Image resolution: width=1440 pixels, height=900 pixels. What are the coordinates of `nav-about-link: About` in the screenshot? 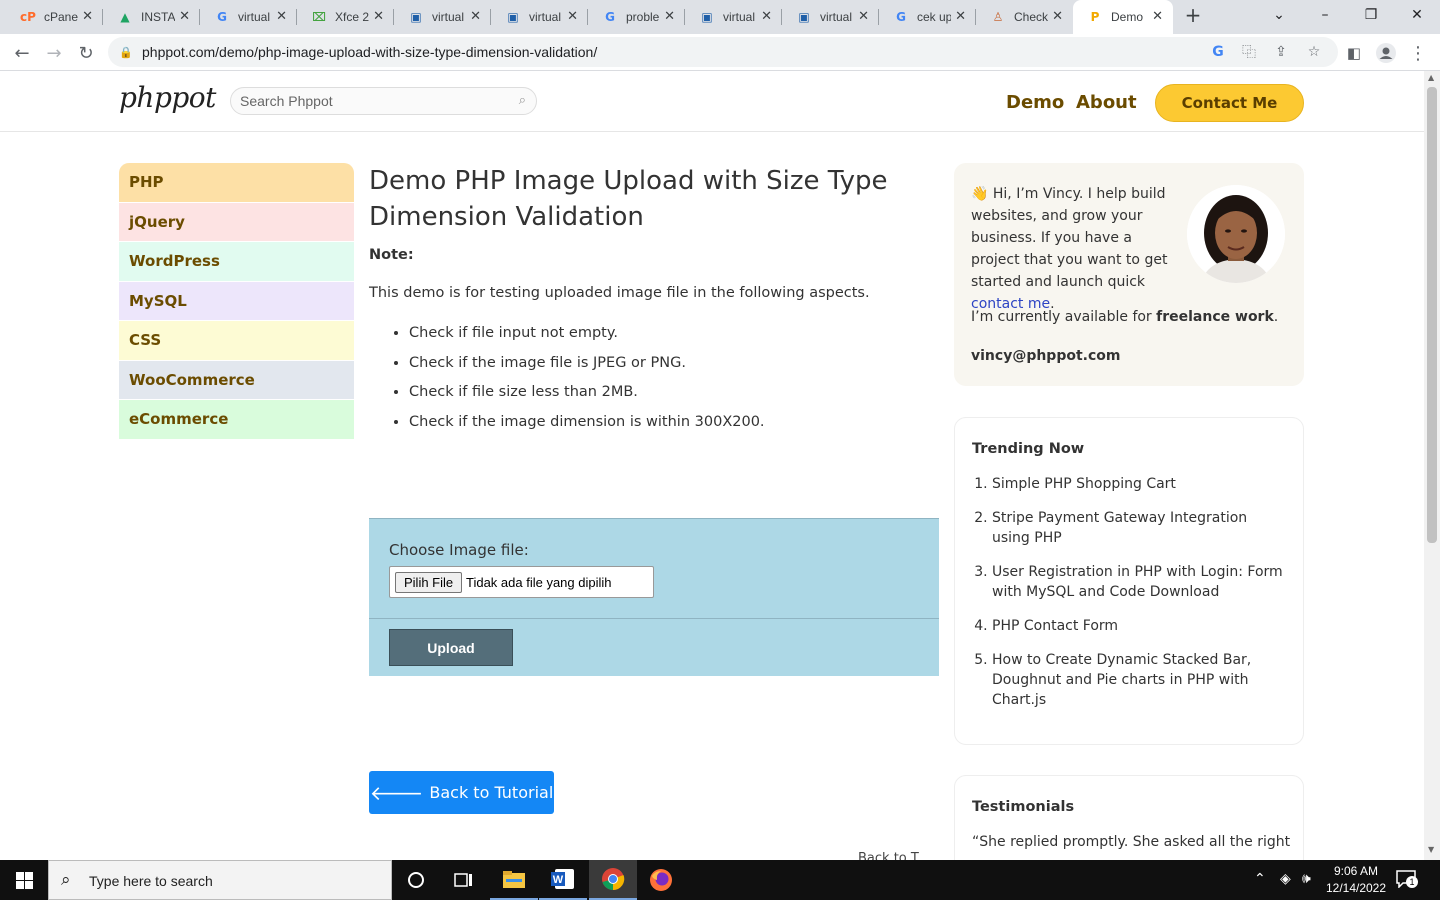 It's located at (1106, 102).